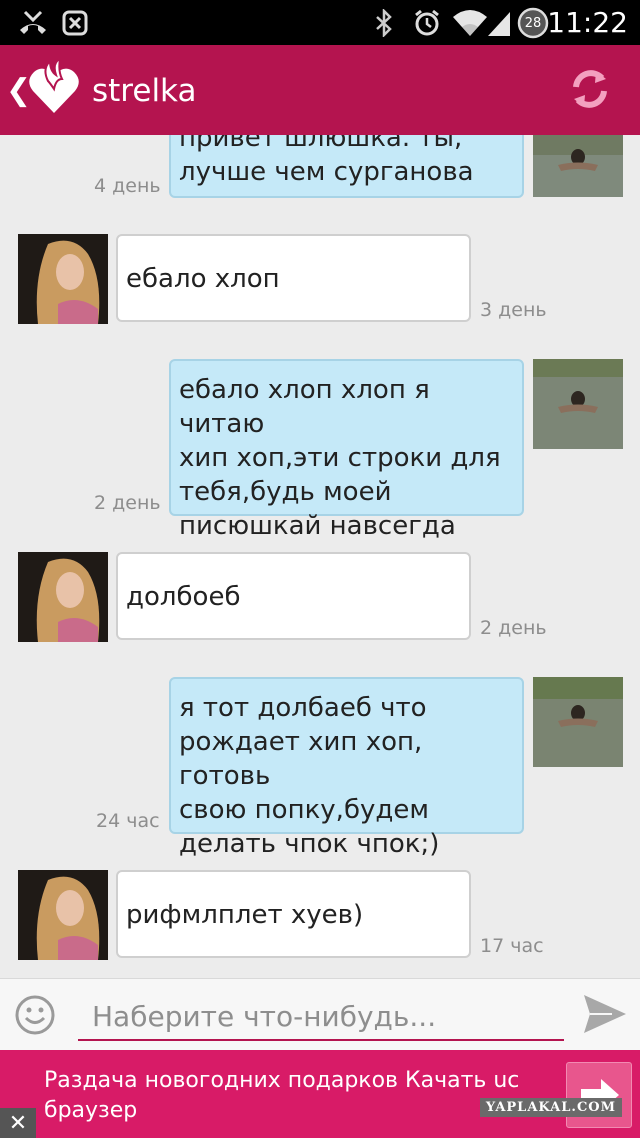 The width and height of the screenshot is (640, 1138). I want to click on watermark: YAPLAKAL.COM, so click(550, 1107).